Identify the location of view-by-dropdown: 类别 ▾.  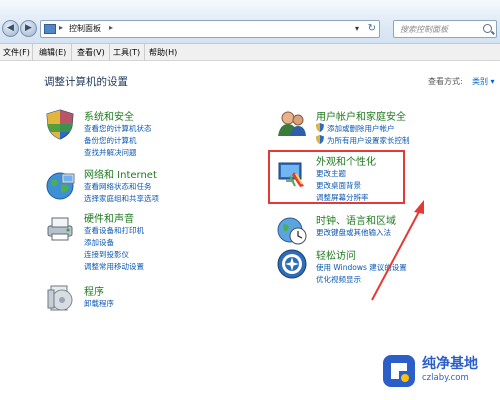
(483, 81).